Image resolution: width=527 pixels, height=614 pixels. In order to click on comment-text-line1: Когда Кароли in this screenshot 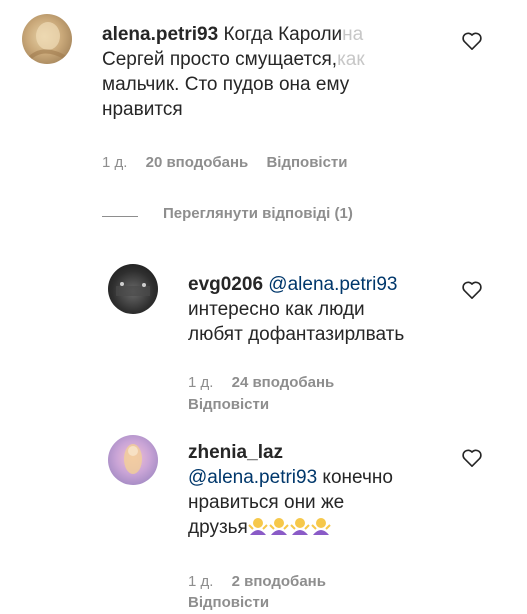, I will do `click(280, 34)`.